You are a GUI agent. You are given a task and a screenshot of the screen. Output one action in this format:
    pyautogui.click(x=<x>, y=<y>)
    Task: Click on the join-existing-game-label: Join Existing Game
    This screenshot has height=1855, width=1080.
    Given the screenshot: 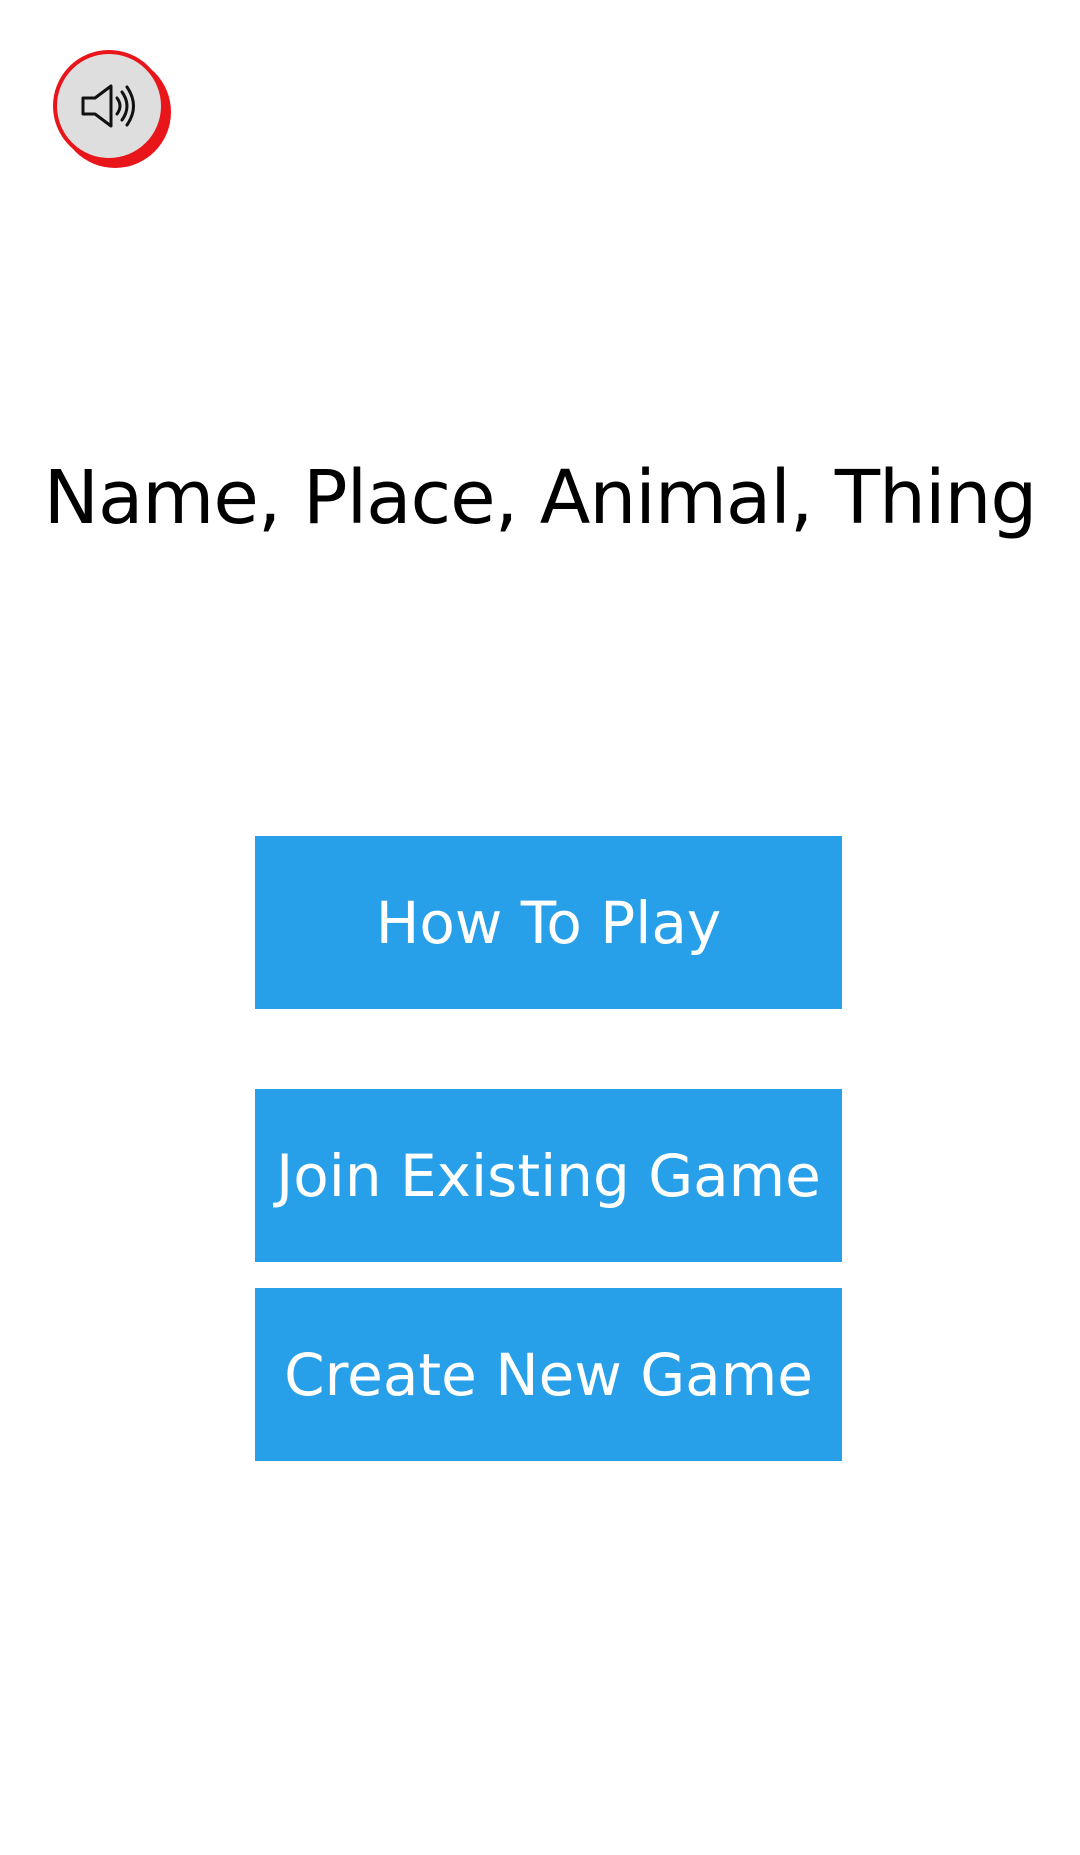 What is the action you would take?
    pyautogui.click(x=548, y=1175)
    